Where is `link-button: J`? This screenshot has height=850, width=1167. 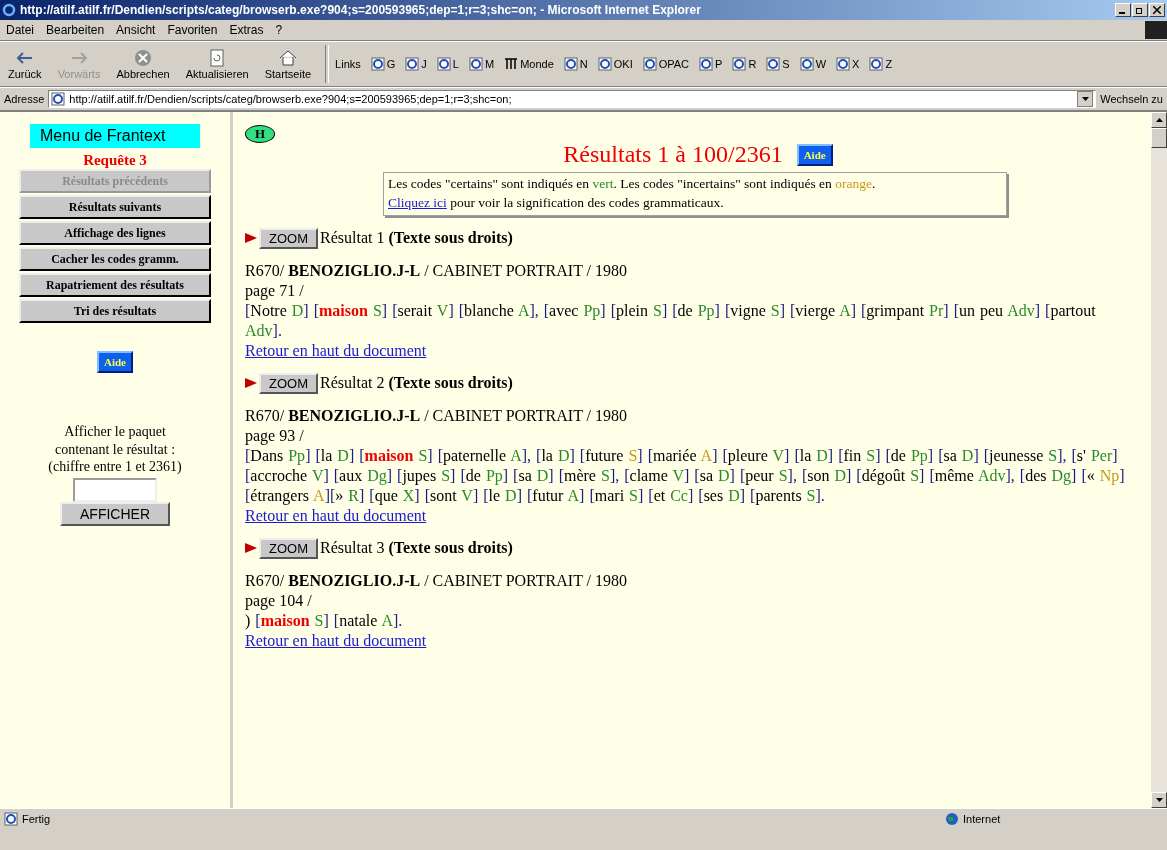
link-button: J is located at coordinates (416, 64).